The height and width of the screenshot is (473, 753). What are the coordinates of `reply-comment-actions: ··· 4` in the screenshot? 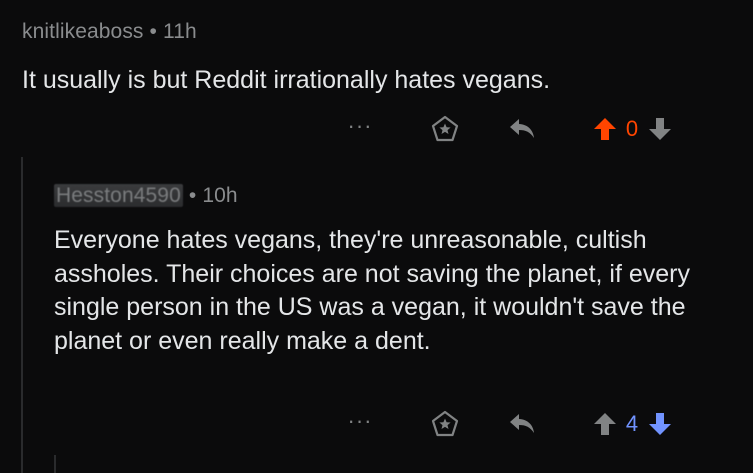 It's located at (530, 424).